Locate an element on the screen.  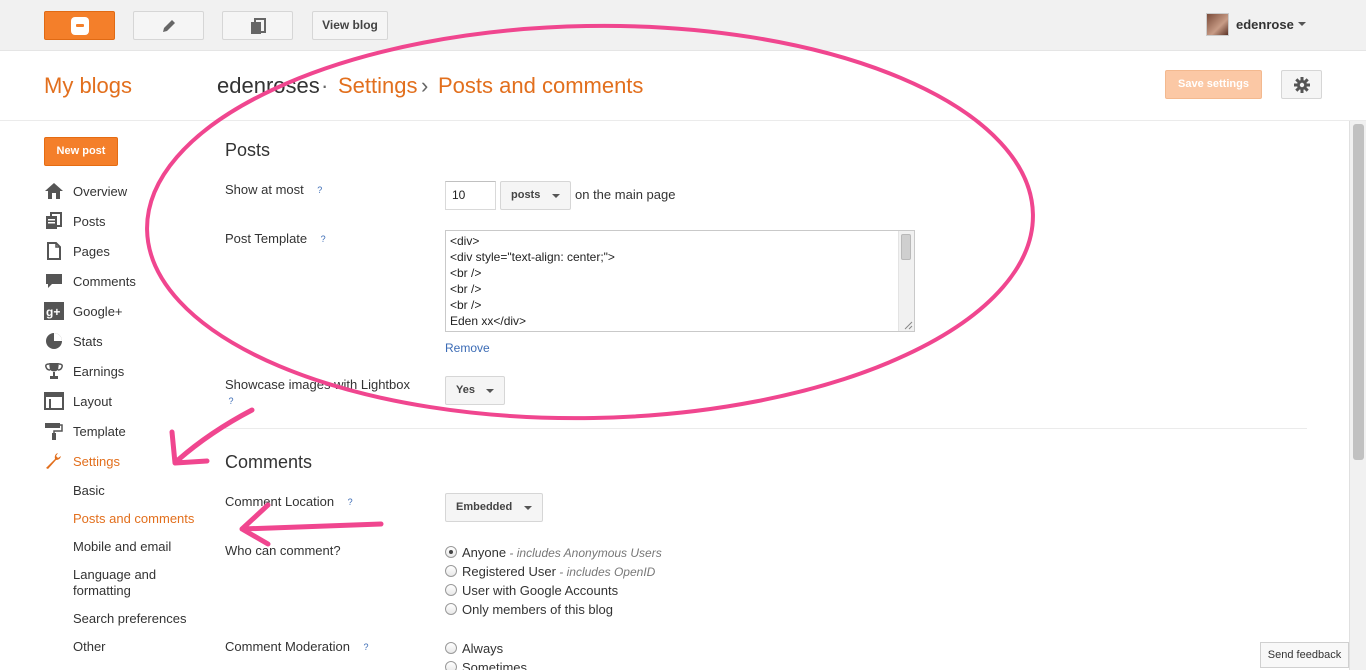
comment-location-select: Embedded is located at coordinates (494, 507).